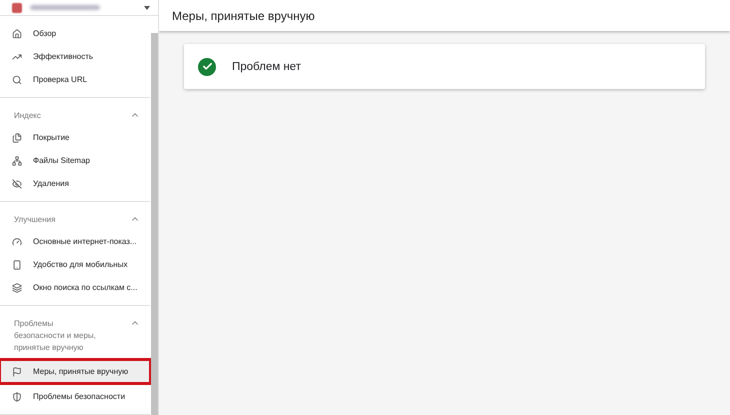 This screenshot has width=730, height=415. I want to click on sitemap-icon, so click(17, 161).